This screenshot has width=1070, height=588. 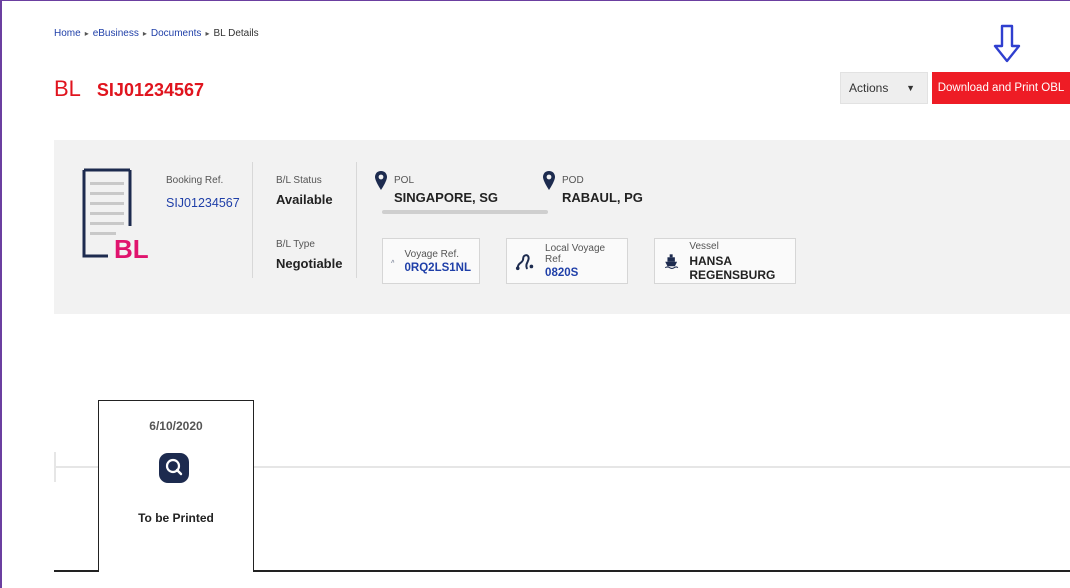 I want to click on bl-status-block: B/L Status Available, so click(x=304, y=188).